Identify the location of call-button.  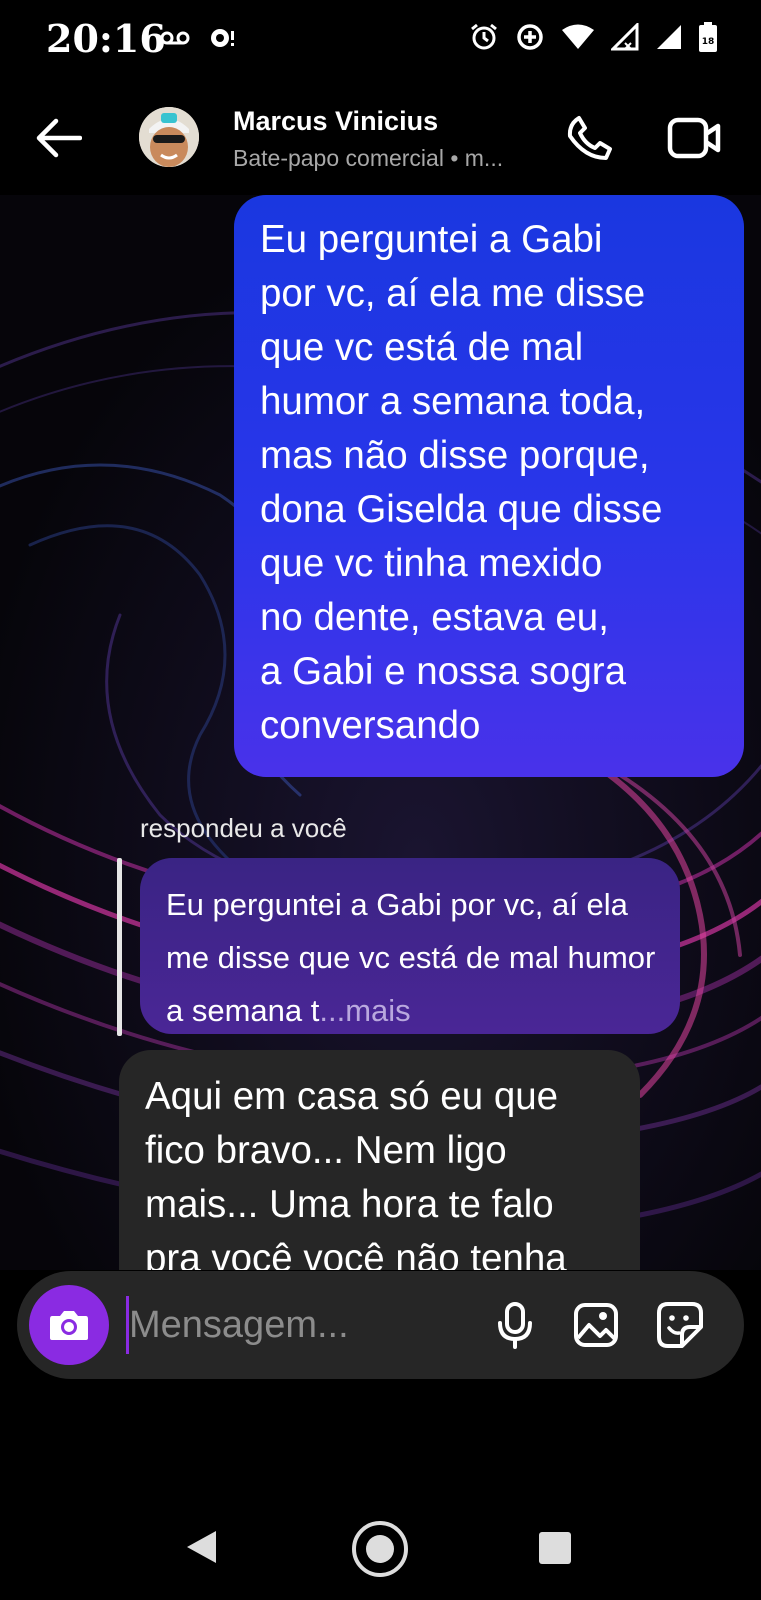
(589, 138).